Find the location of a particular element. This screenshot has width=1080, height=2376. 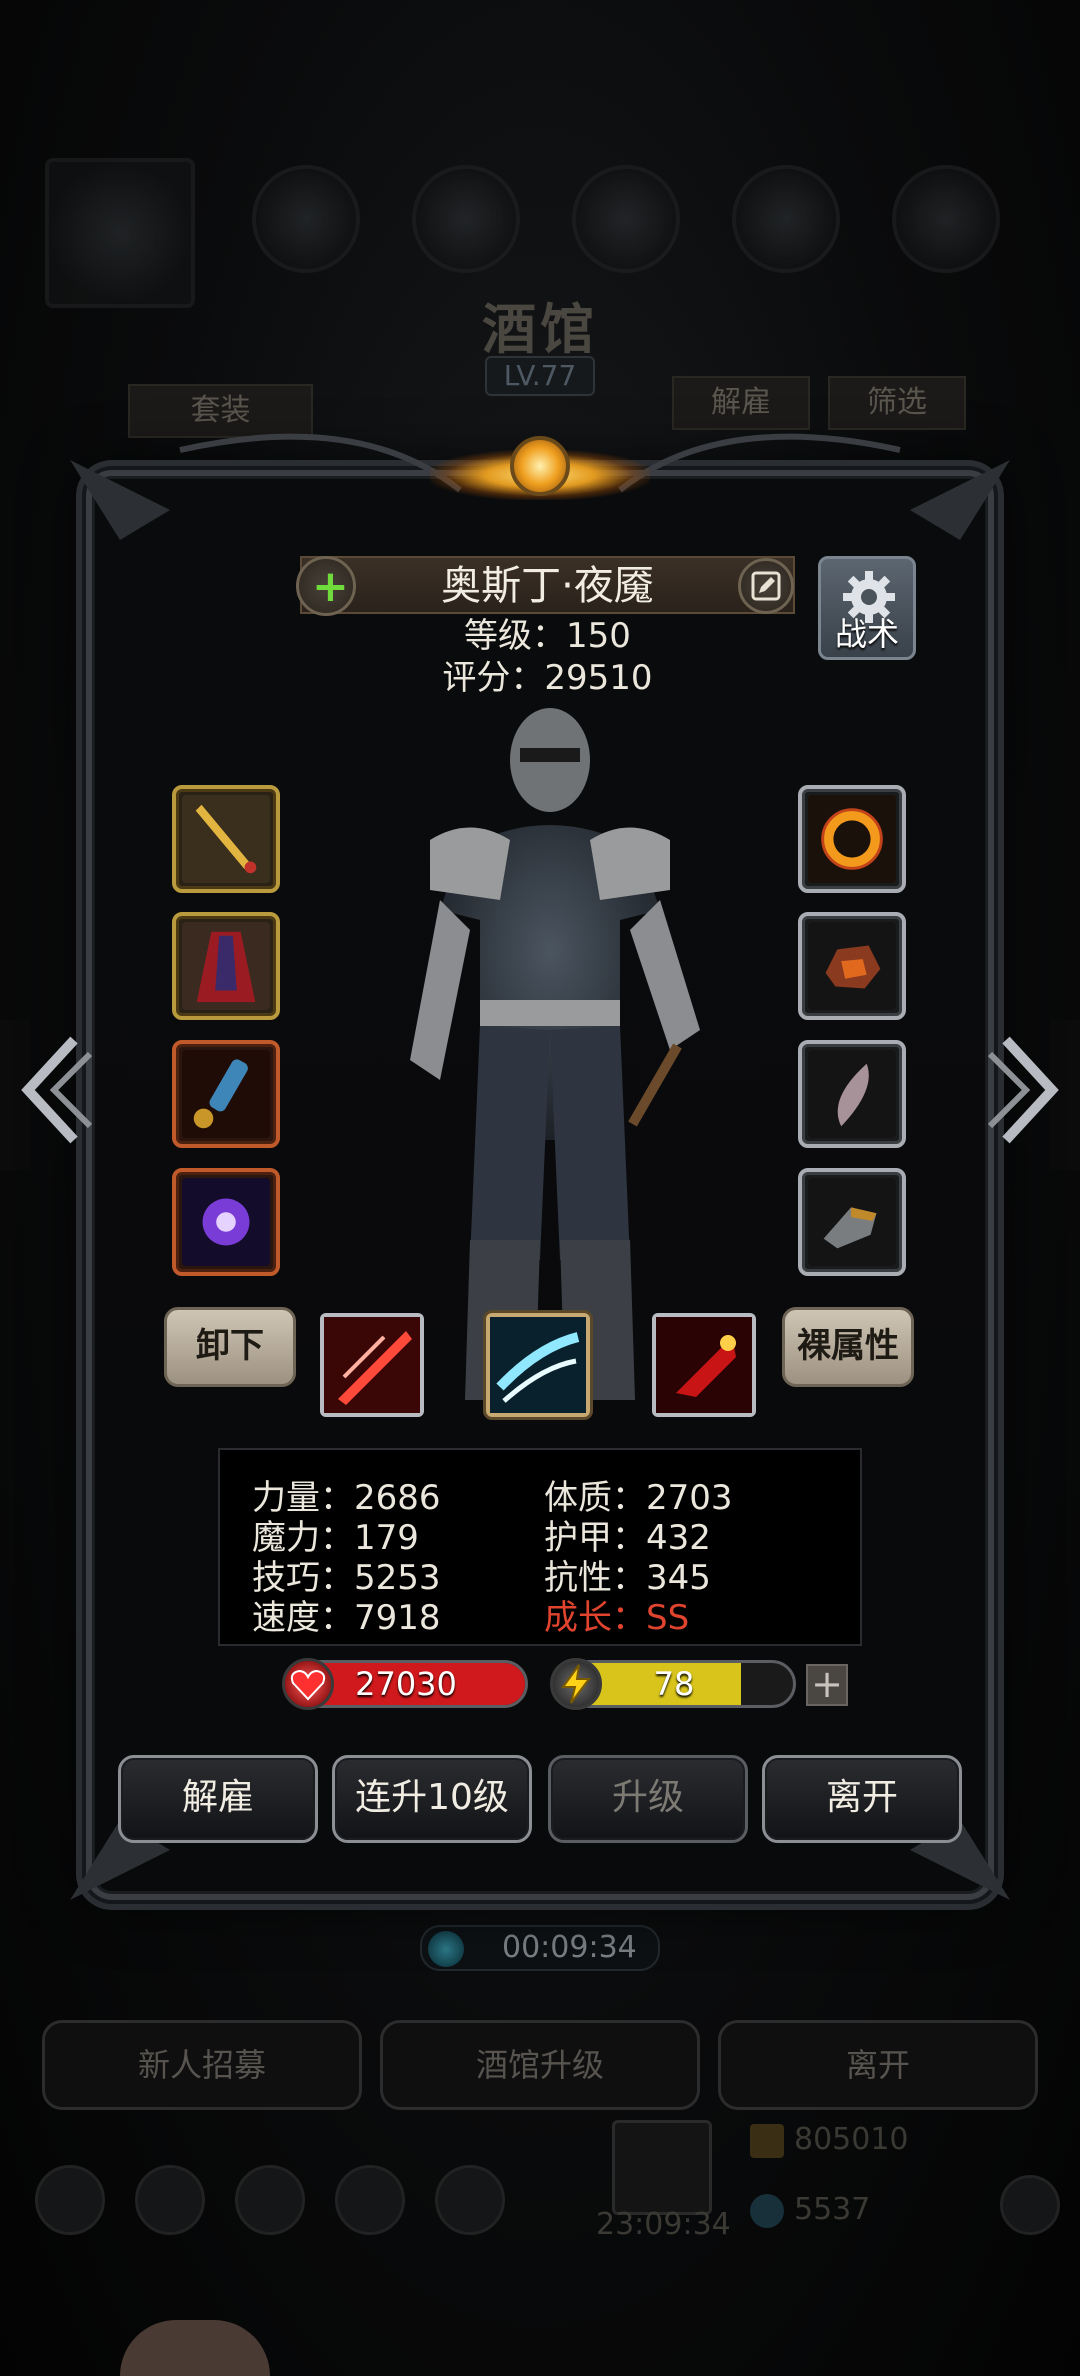

hero-name: 奥斯丁·夜魇 is located at coordinates (547, 586).